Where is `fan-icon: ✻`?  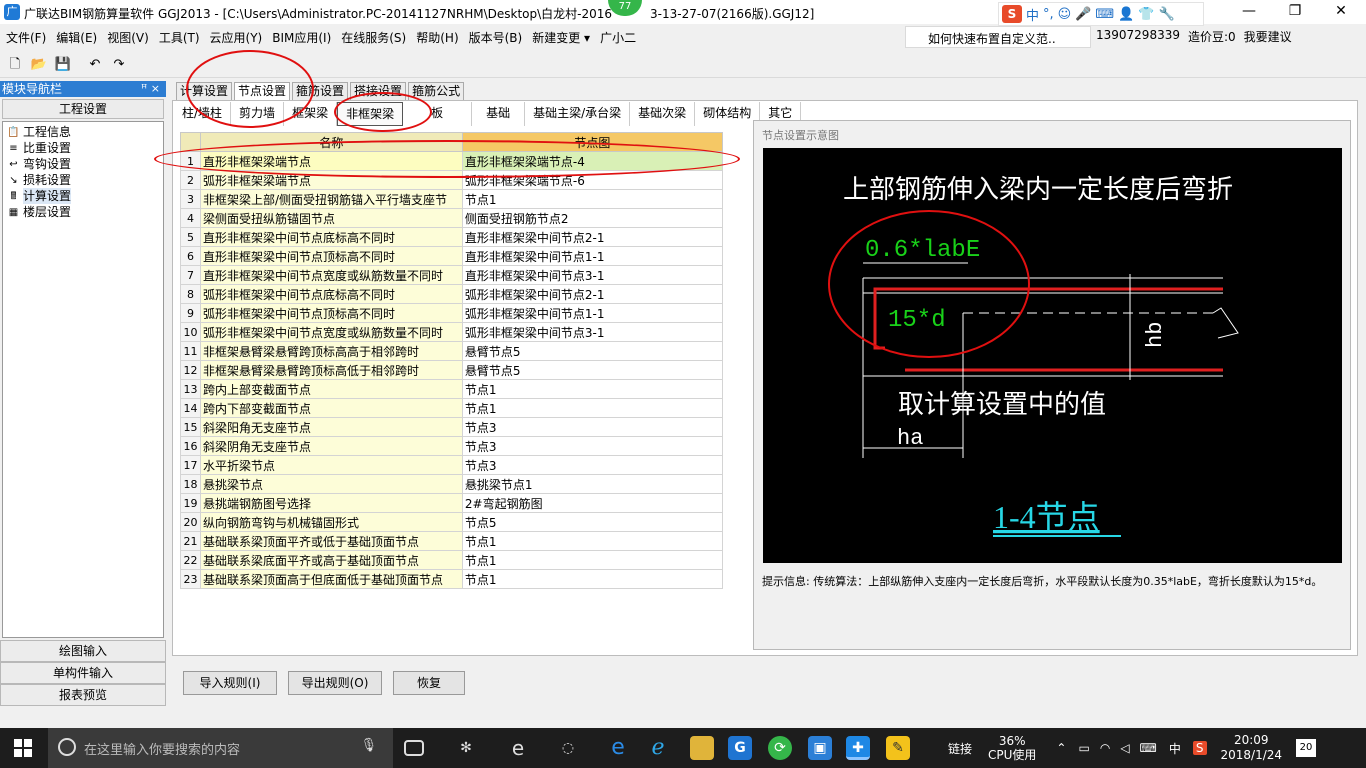
fan-icon: ✻ is located at coordinates (466, 748).